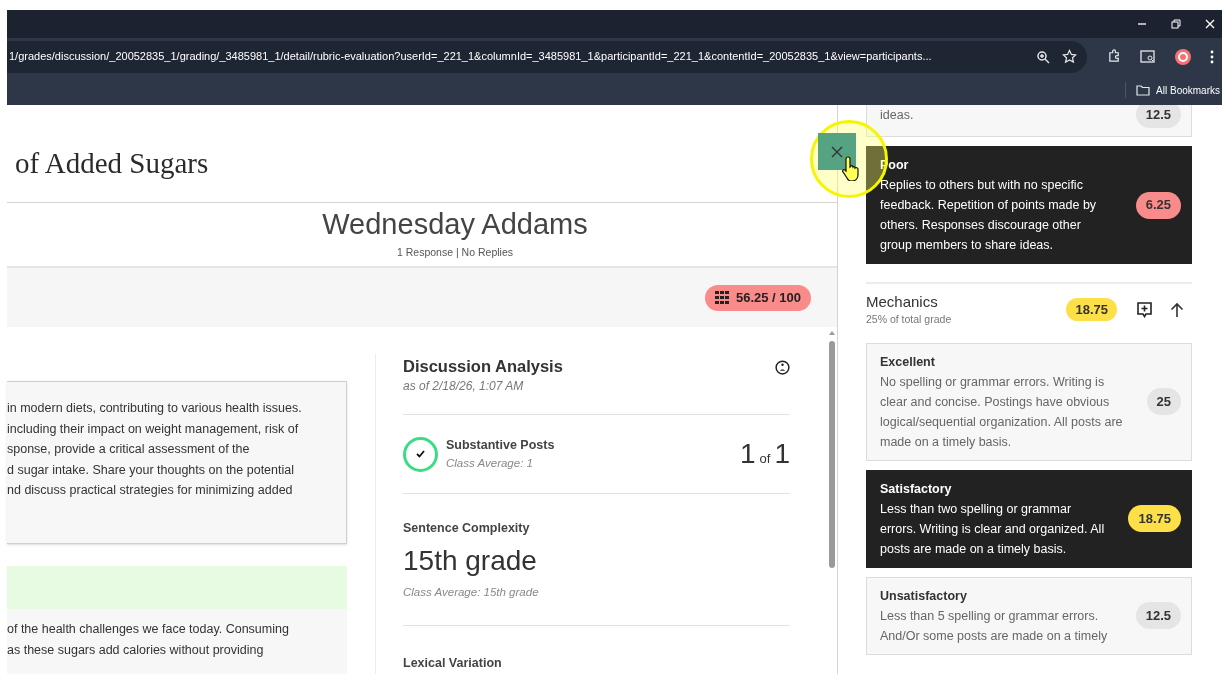 This screenshot has width=1222, height=674. I want to click on metric-value: 15th grade, so click(470, 561).